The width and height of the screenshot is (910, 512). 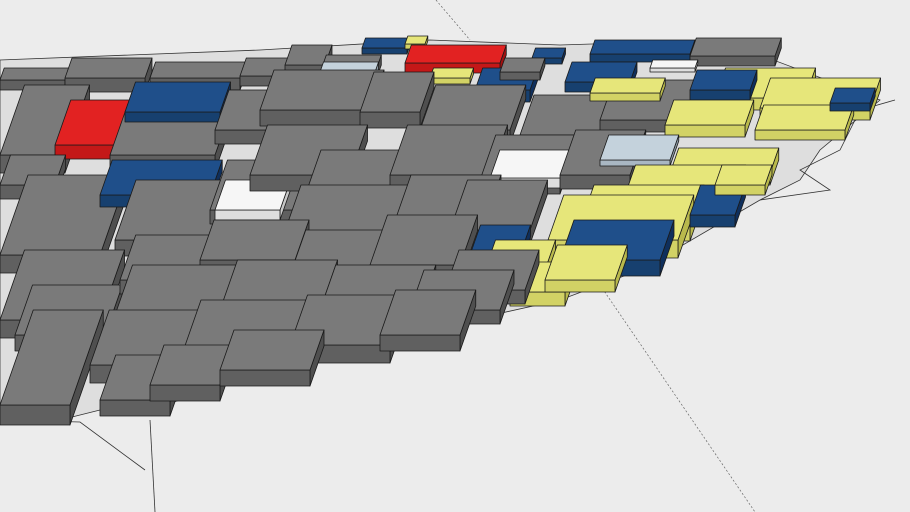 I want to click on site-boundary-road, so click(x=152, y=465).